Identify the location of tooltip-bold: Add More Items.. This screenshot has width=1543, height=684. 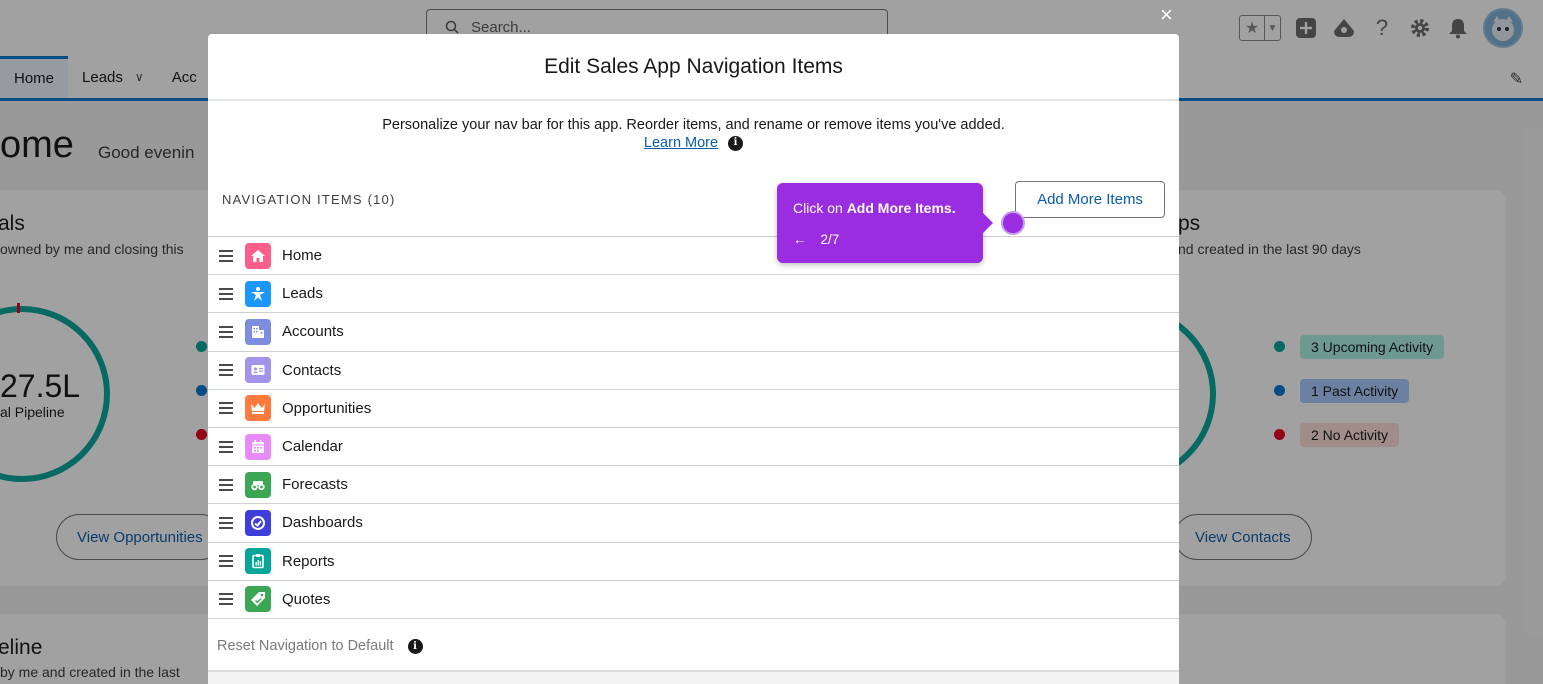
(901, 208).